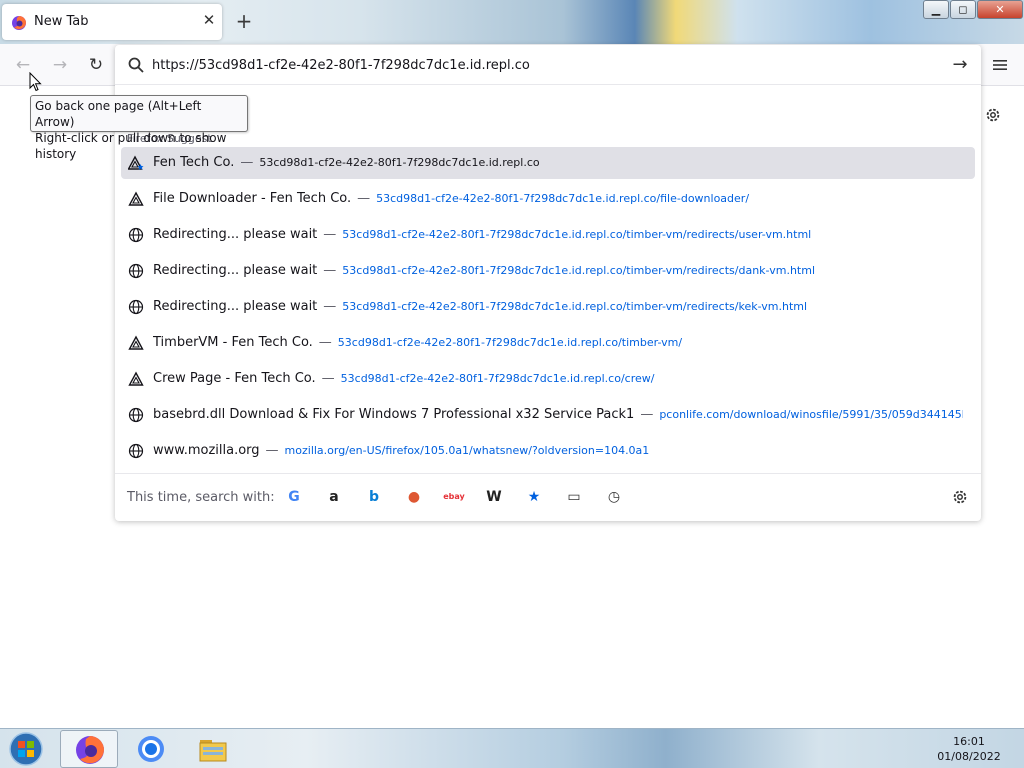  Describe the element at coordinates (96, 65) in the screenshot. I see `reload-button: ↻` at that location.